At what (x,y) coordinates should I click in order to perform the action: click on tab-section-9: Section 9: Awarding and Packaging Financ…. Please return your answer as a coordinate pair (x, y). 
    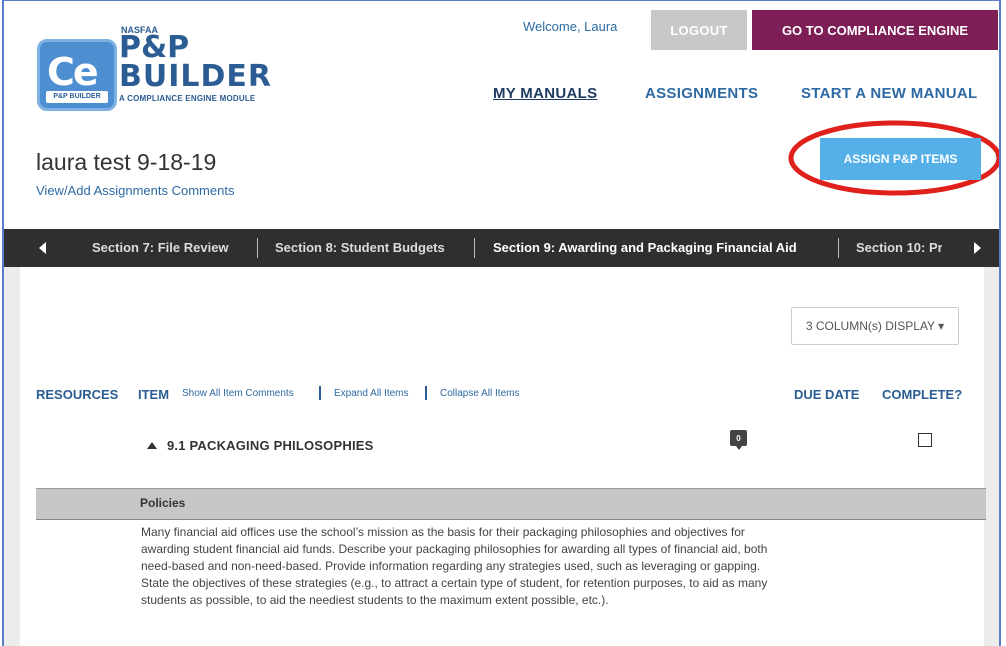
    Looking at the image, I should click on (645, 247).